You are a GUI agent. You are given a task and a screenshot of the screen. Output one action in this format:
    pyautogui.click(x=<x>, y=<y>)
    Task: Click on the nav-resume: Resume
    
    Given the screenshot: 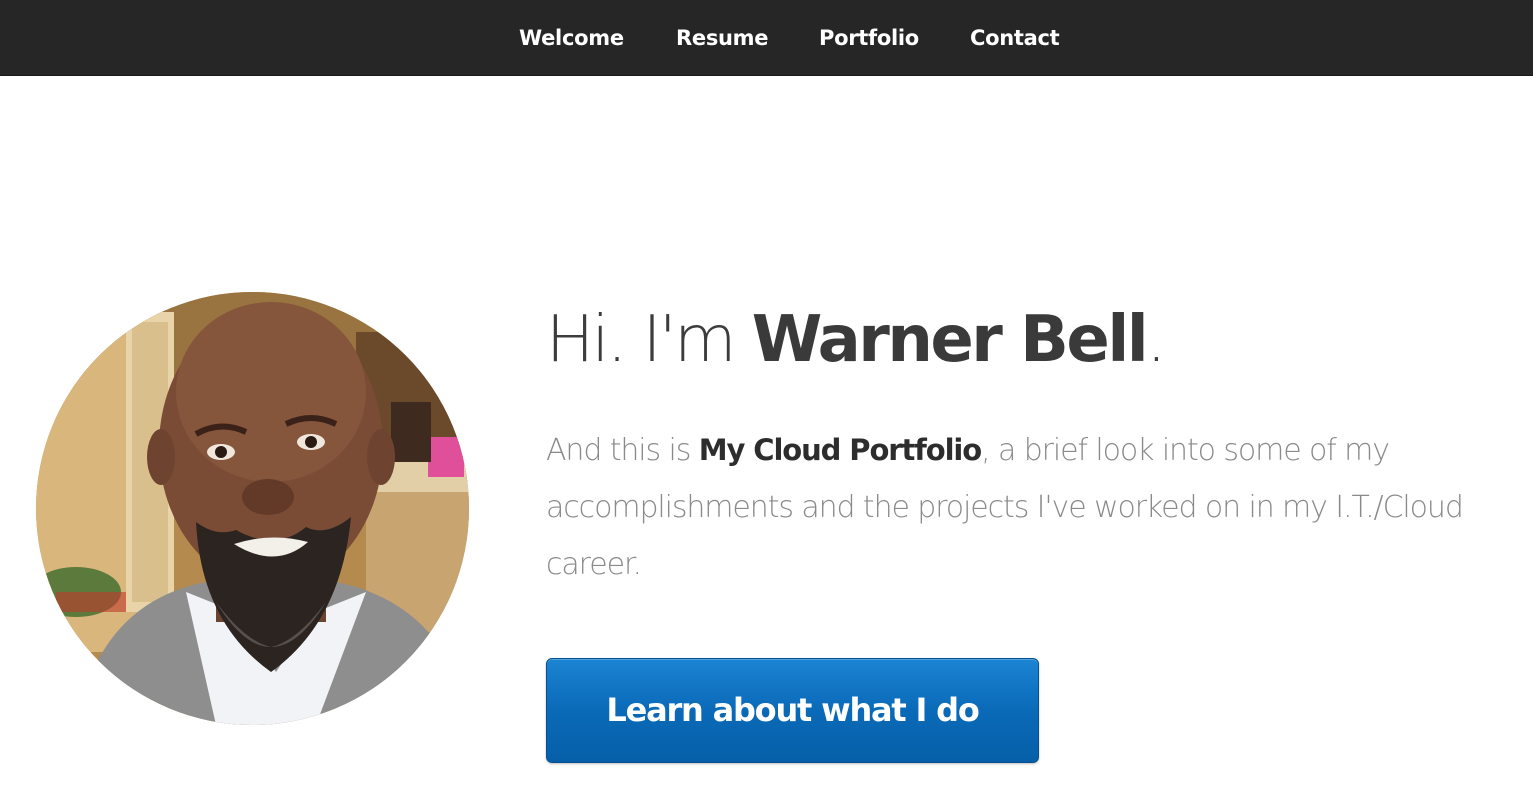 What is the action you would take?
    pyautogui.click(x=722, y=38)
    